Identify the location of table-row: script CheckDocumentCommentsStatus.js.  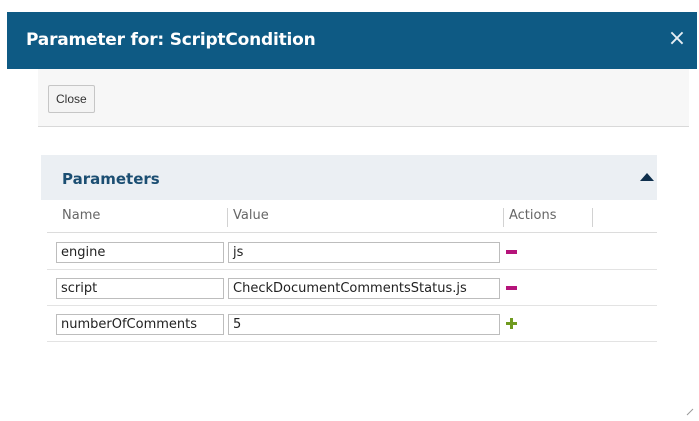
(352, 288).